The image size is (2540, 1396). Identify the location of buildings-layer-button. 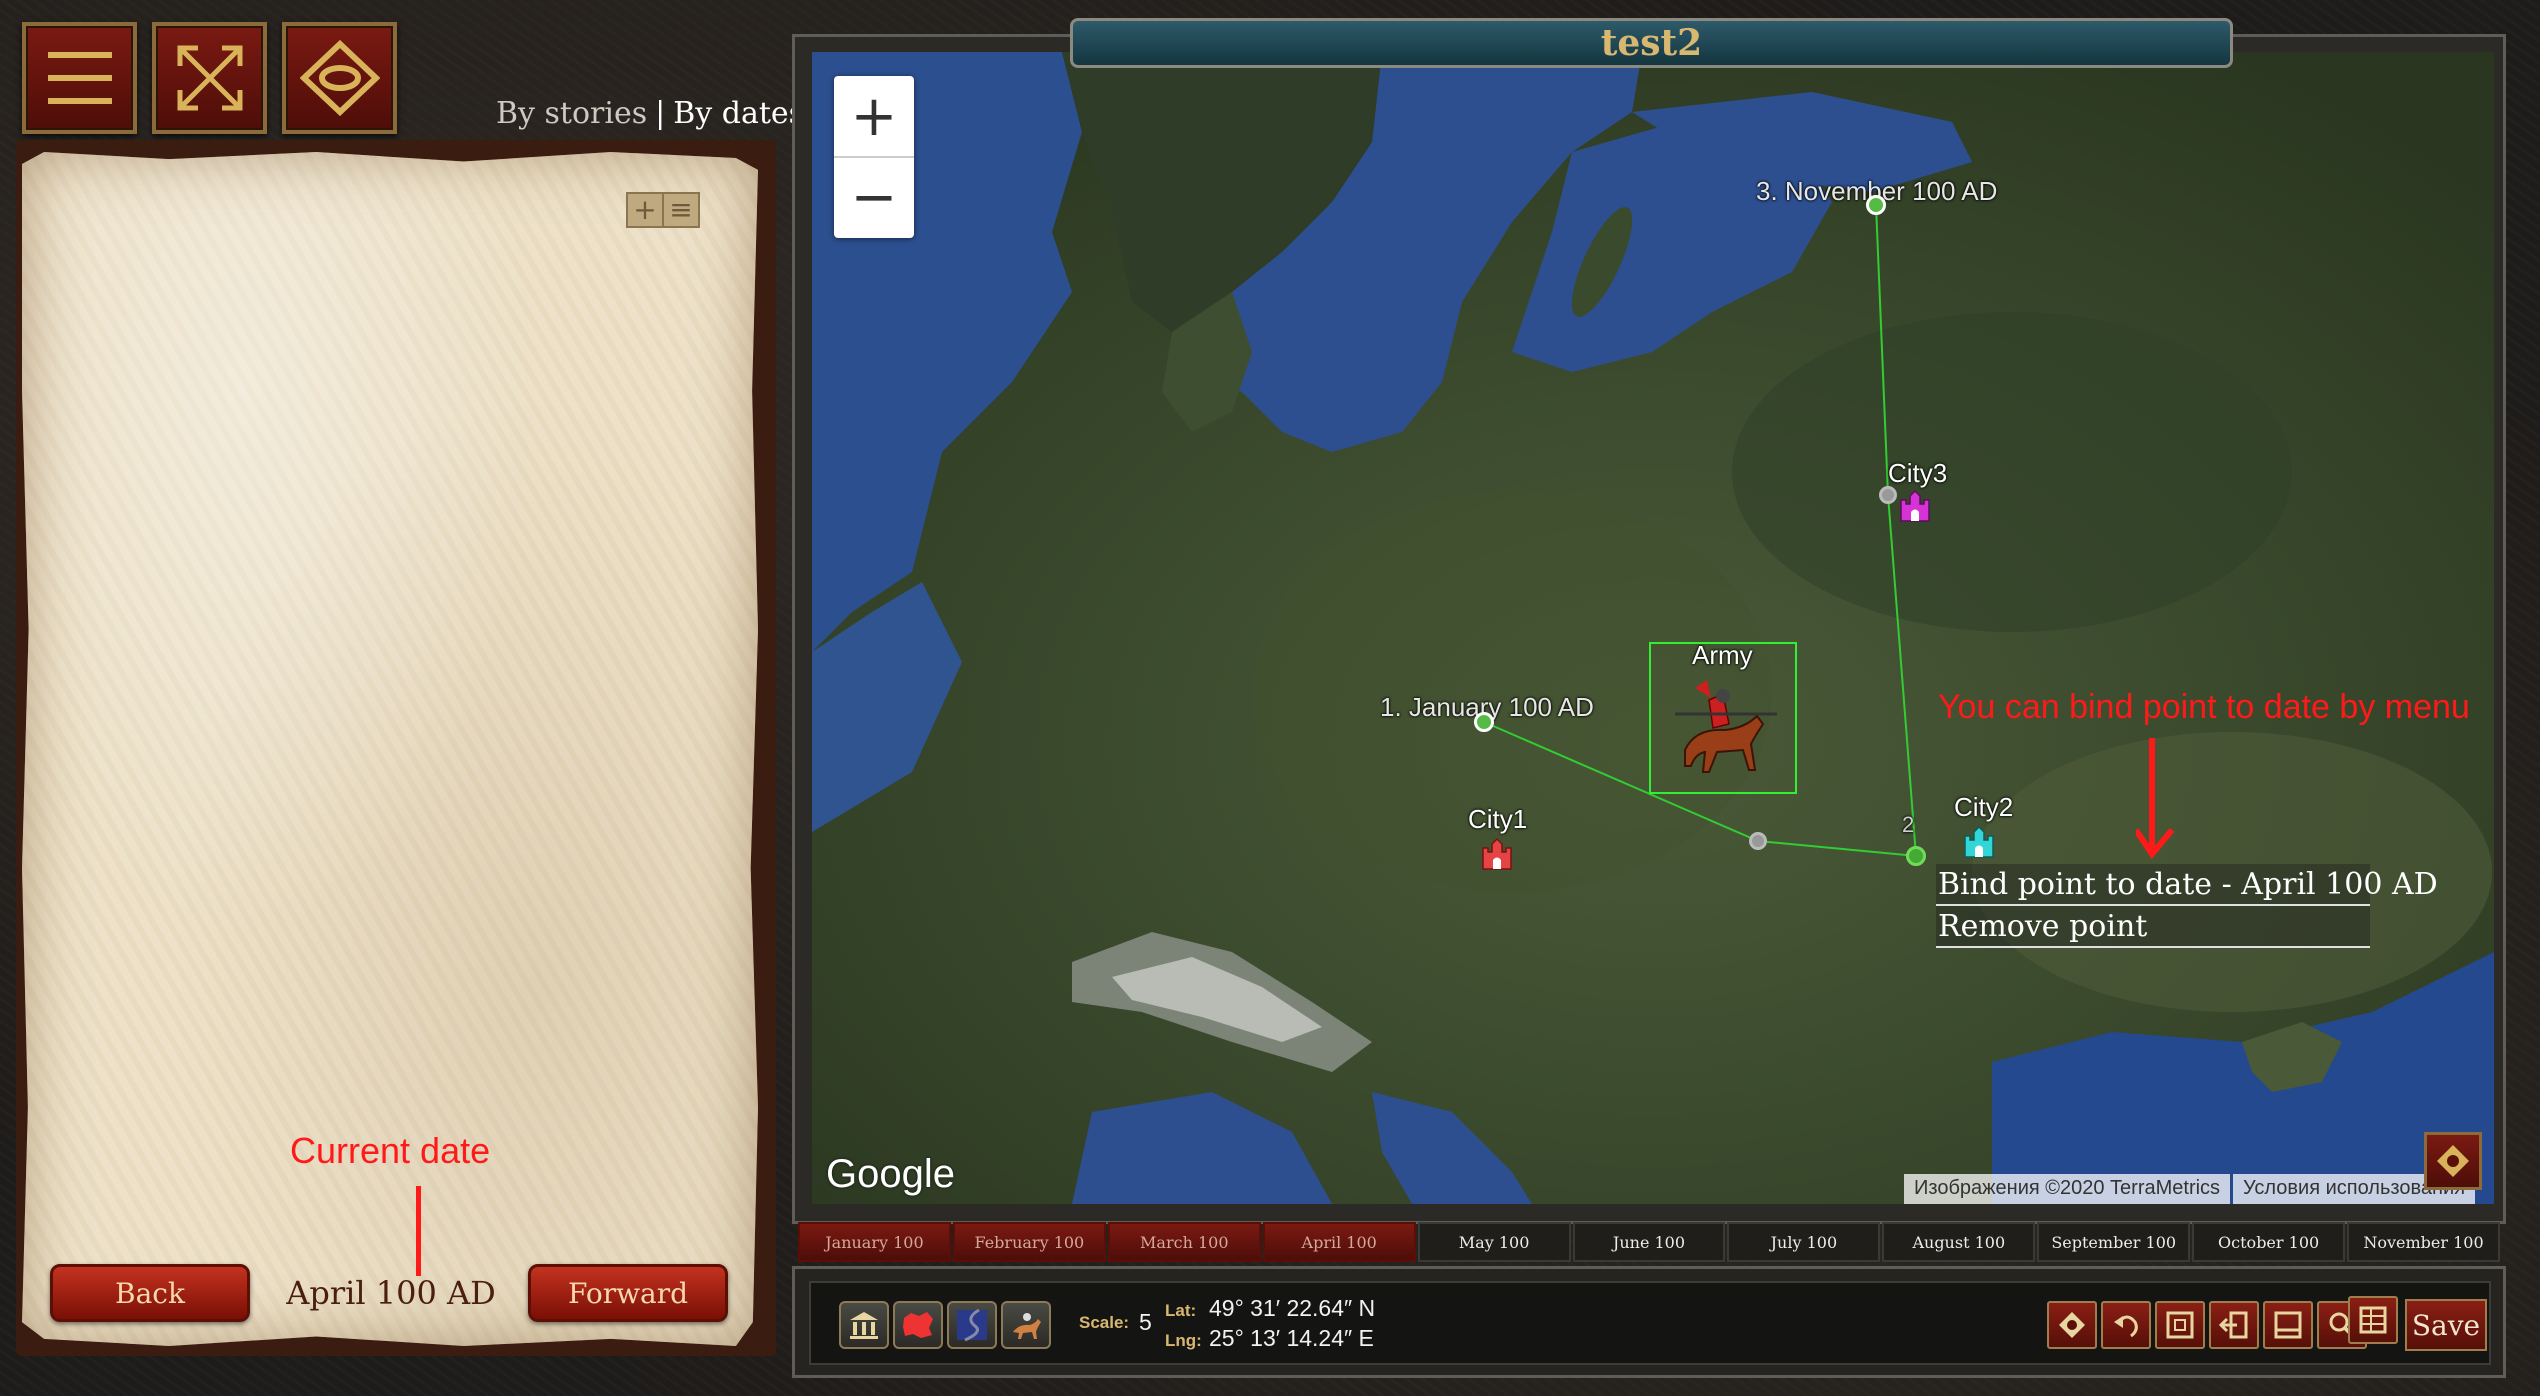
(864, 1325).